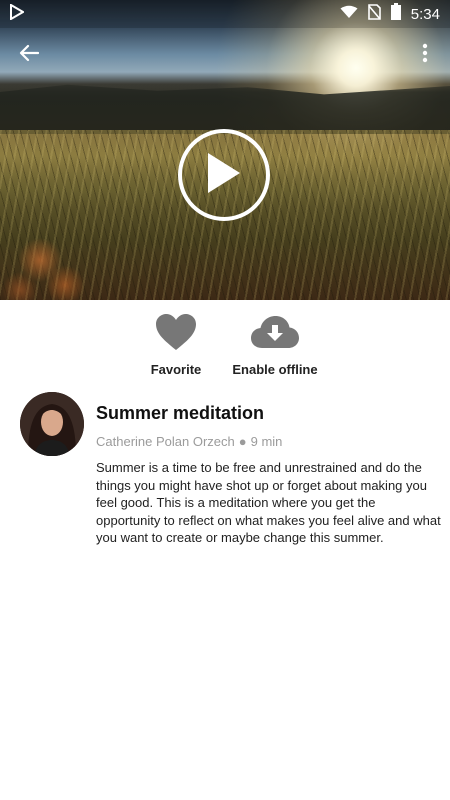 Image resolution: width=450 pixels, height=800 pixels. What do you see at coordinates (395, 14) in the screenshot?
I see `battery-icon` at bounding box center [395, 14].